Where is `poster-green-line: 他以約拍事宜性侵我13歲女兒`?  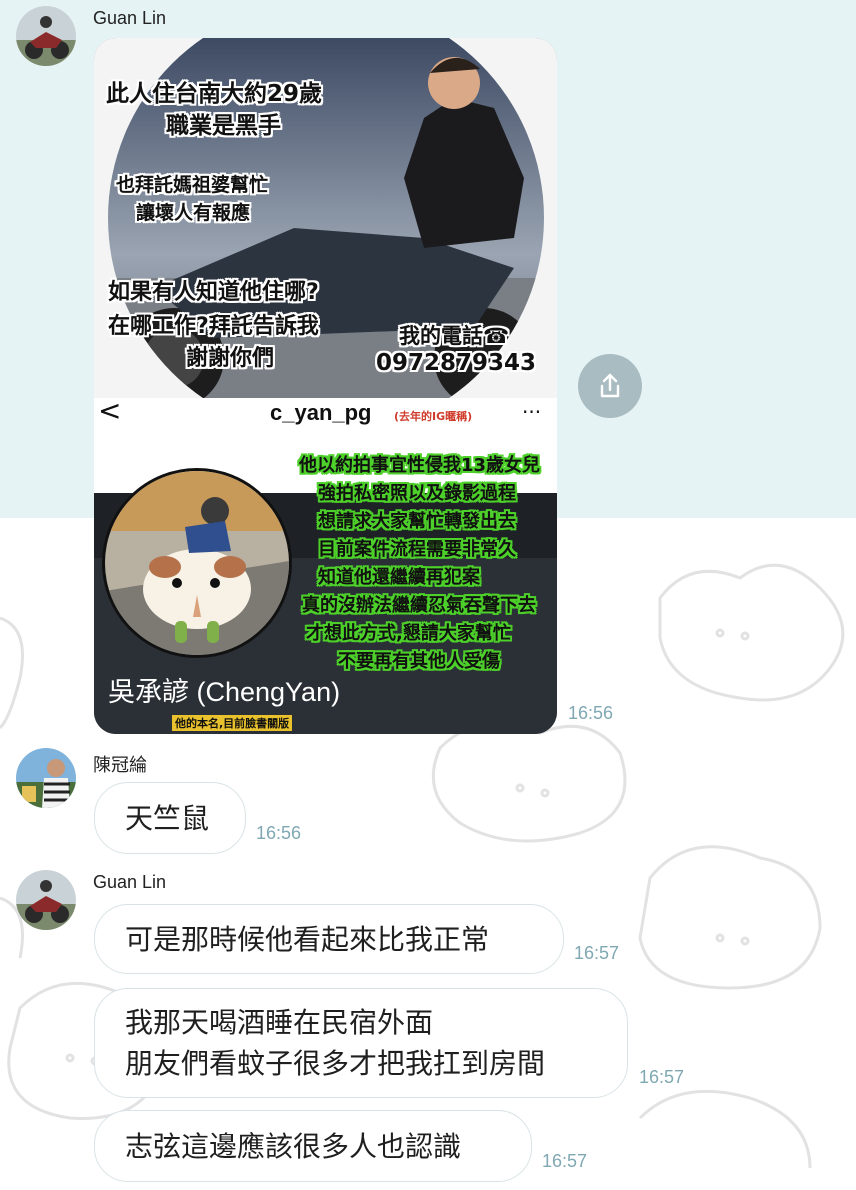
poster-green-line: 他以約拍事宜性侵我13歲女兒 is located at coordinates (420, 465).